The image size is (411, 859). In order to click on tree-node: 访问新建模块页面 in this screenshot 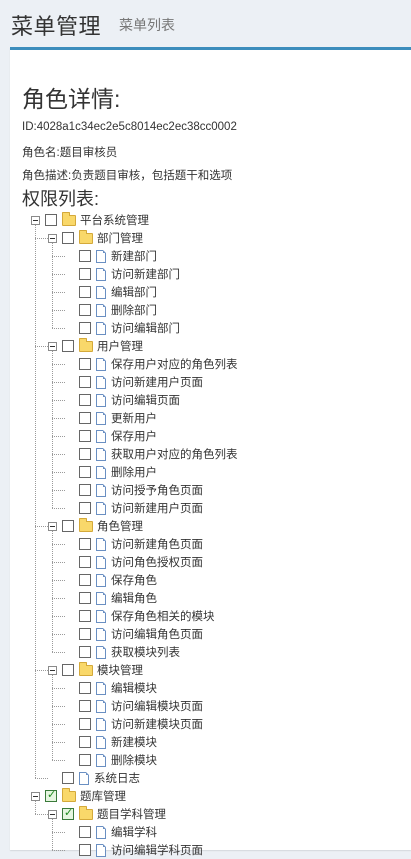, I will do `click(134, 724)`.